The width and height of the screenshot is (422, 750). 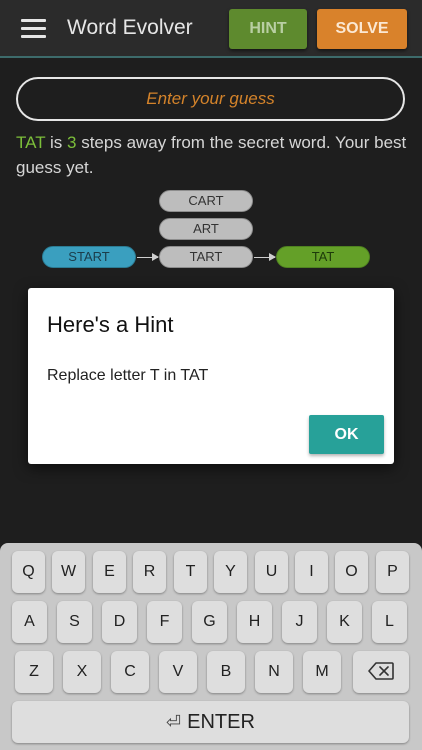 I want to click on key-a: A, so click(x=29, y=622).